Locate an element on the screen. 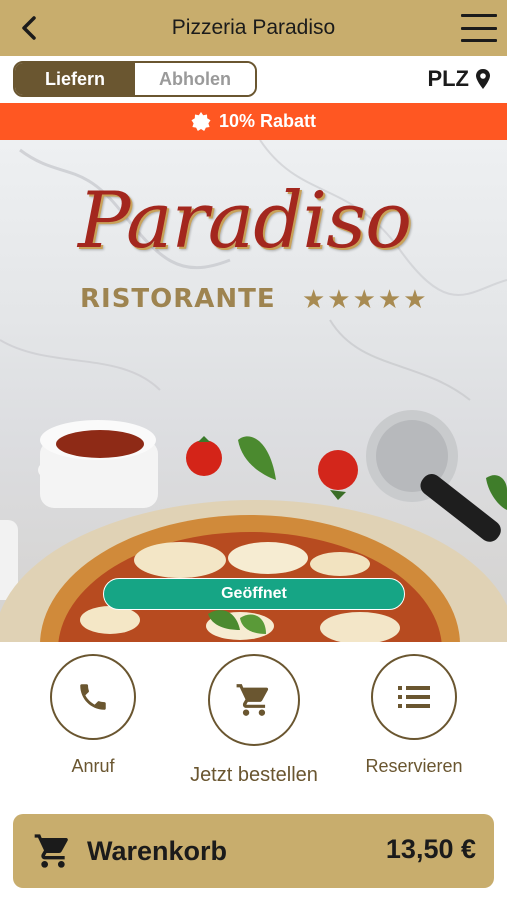 This screenshot has height=900, width=507. plz-button: PLZ is located at coordinates (459, 79).